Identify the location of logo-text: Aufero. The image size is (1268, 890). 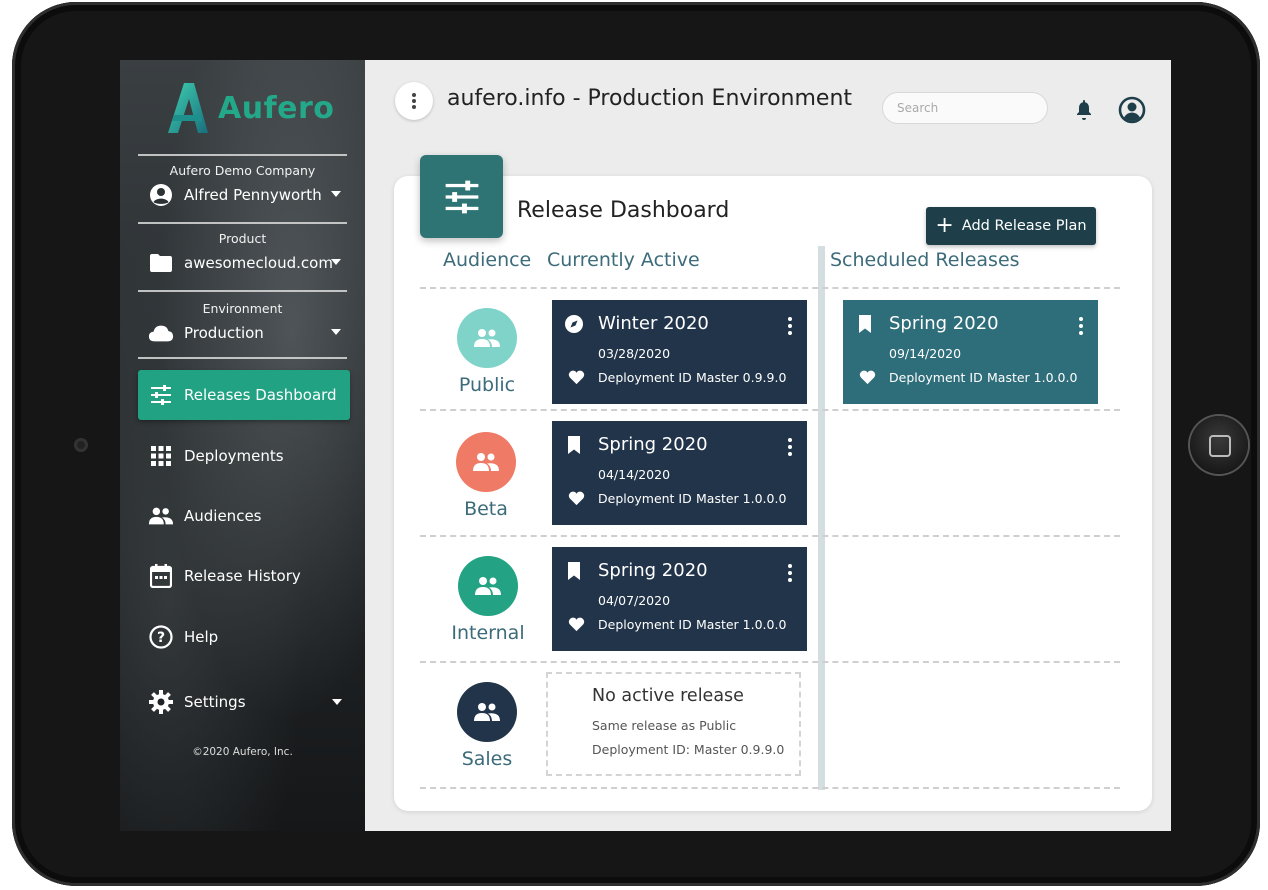
(276, 108).